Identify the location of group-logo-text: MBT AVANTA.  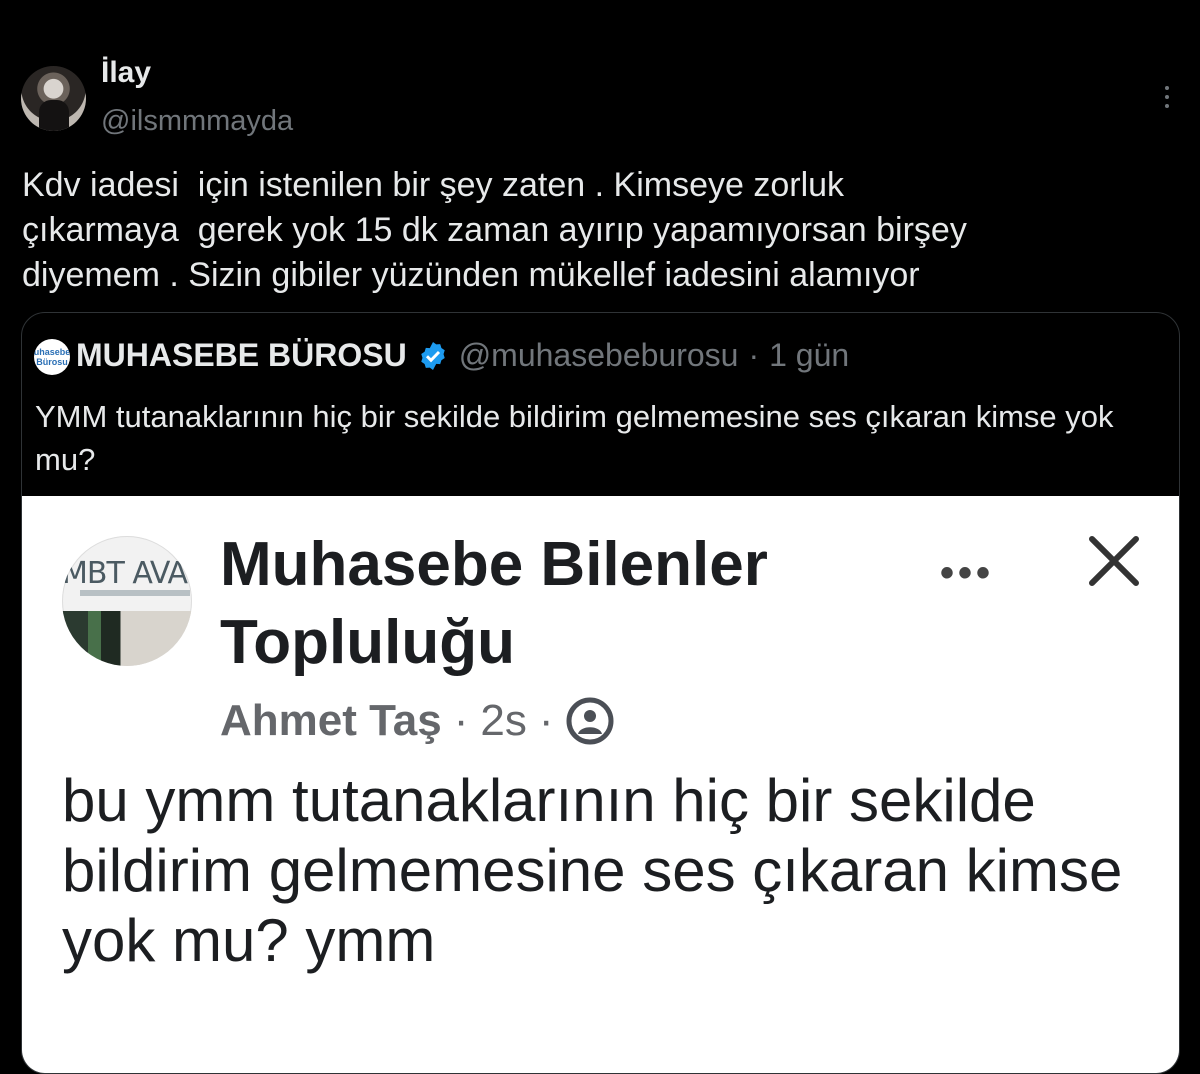
(127, 573).